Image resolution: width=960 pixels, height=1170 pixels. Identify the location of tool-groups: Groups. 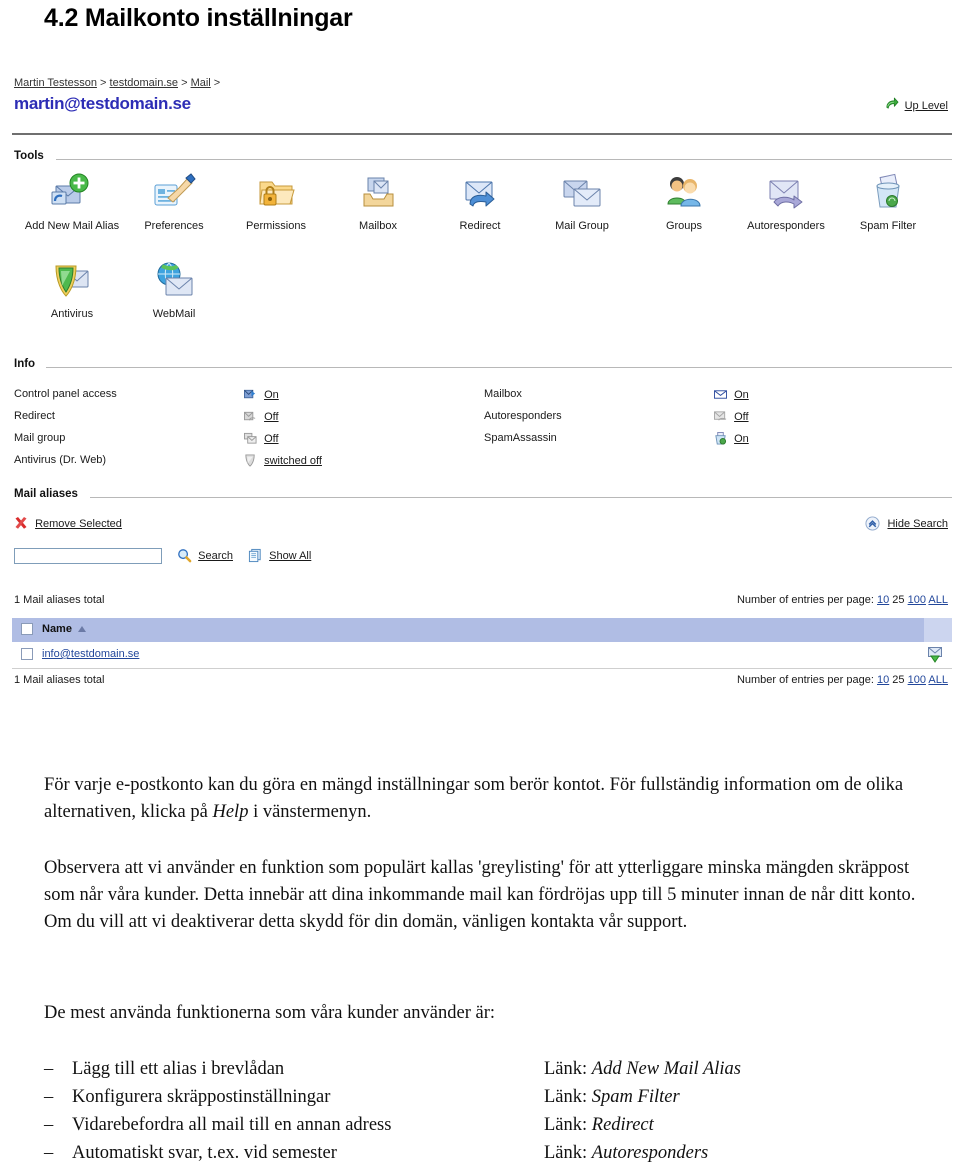
(684, 201).